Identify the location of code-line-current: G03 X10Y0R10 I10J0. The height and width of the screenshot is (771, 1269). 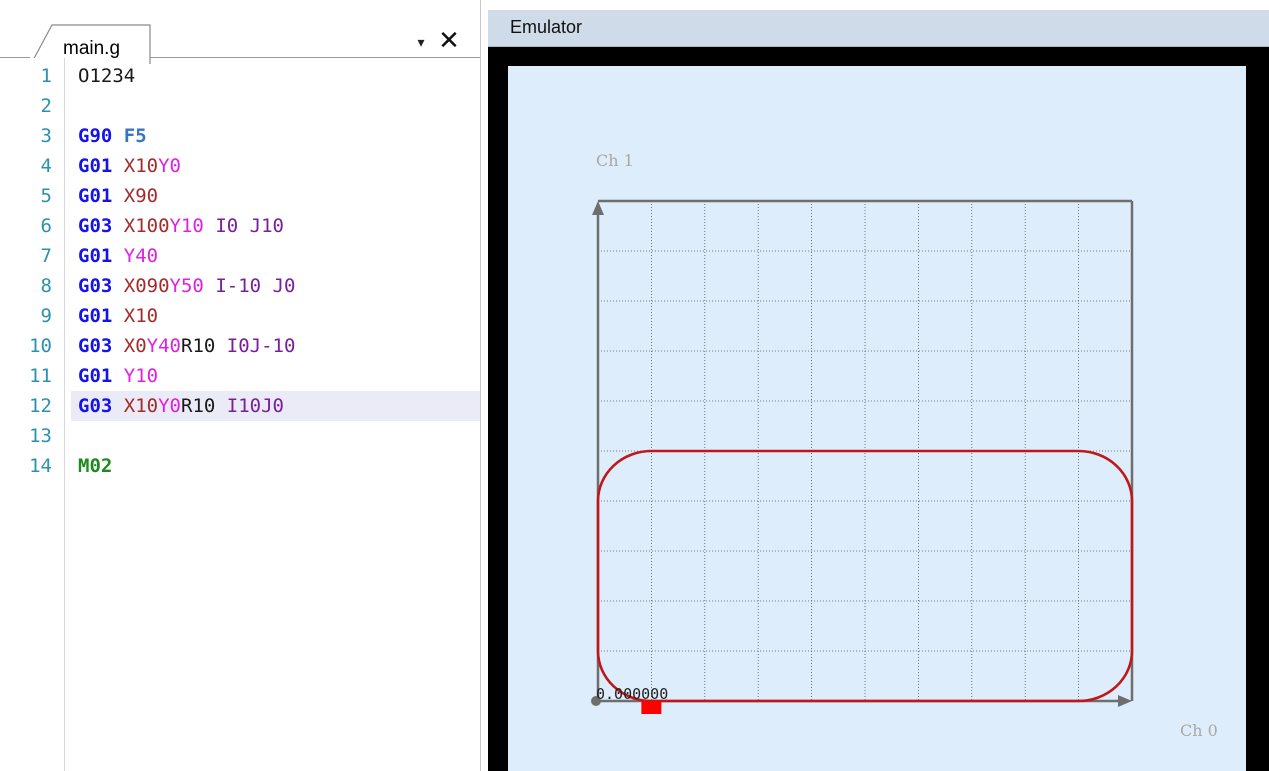
(275, 406).